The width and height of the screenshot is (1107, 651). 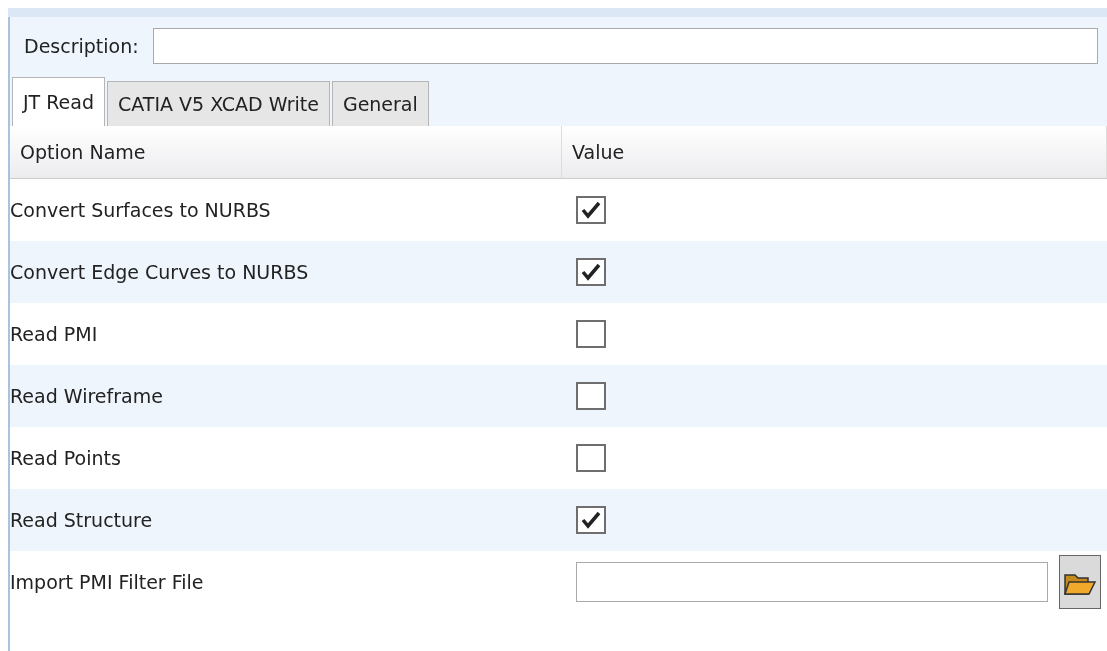 What do you see at coordinates (286, 152) in the screenshot?
I see `column-header: Option Name` at bounding box center [286, 152].